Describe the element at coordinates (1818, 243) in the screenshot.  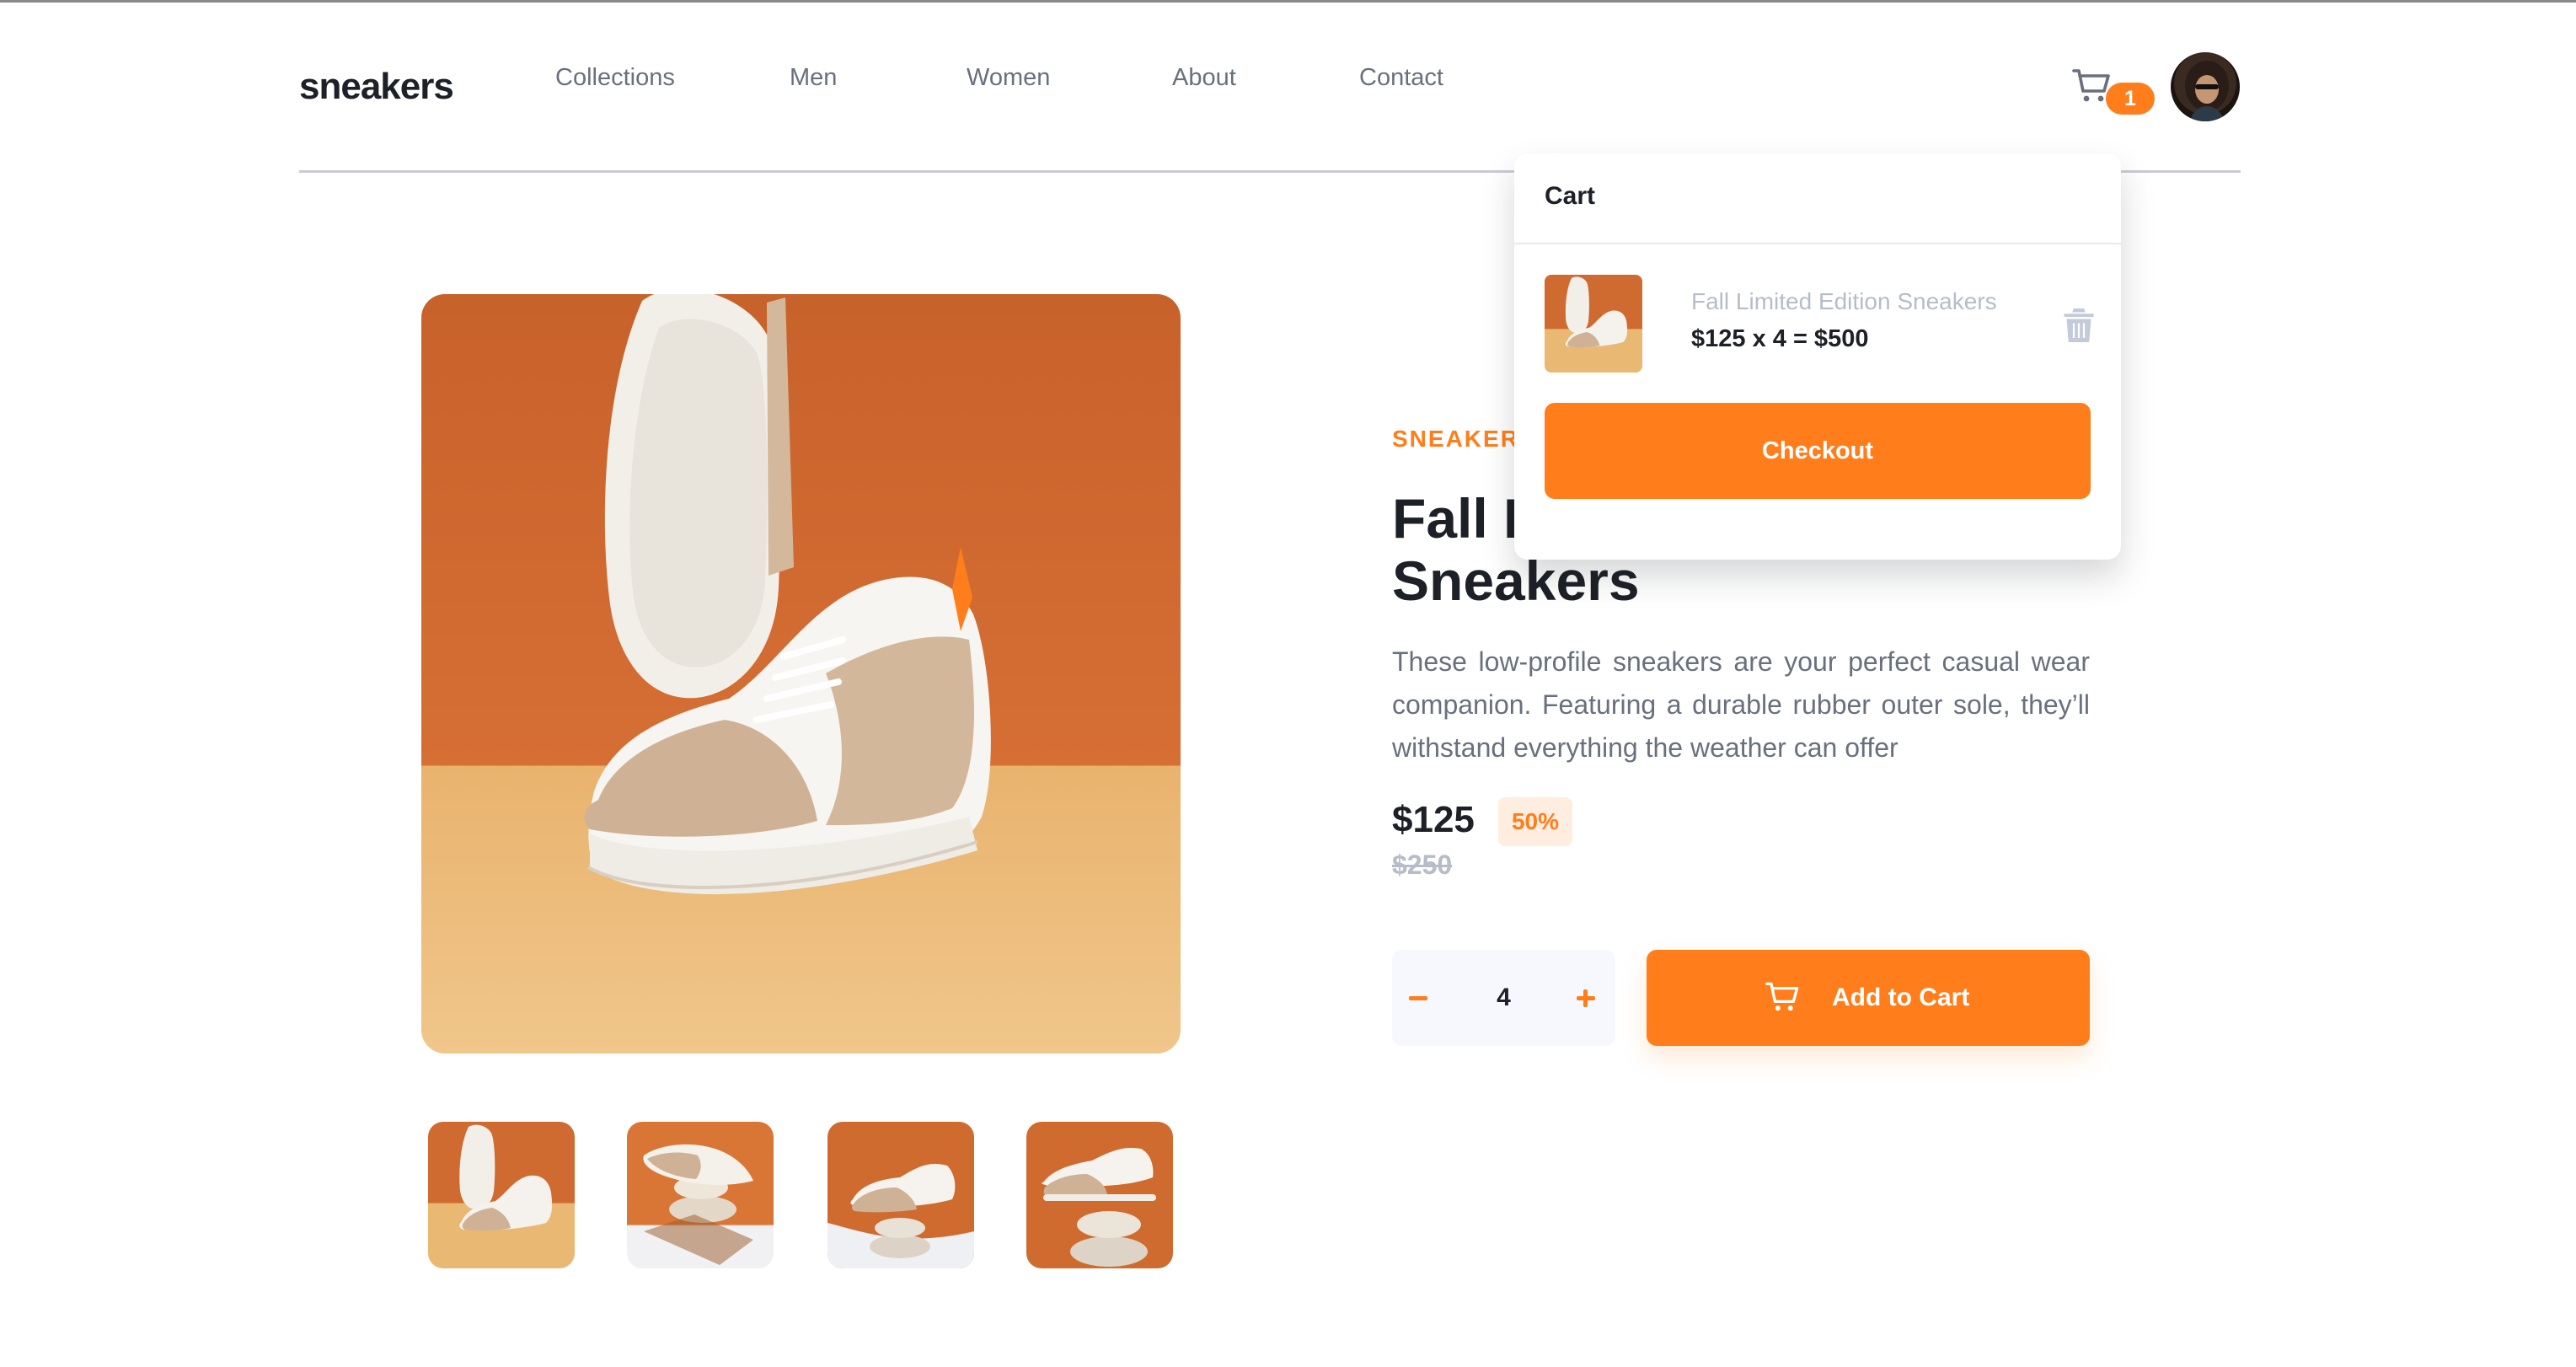
I see `cart-divider` at that location.